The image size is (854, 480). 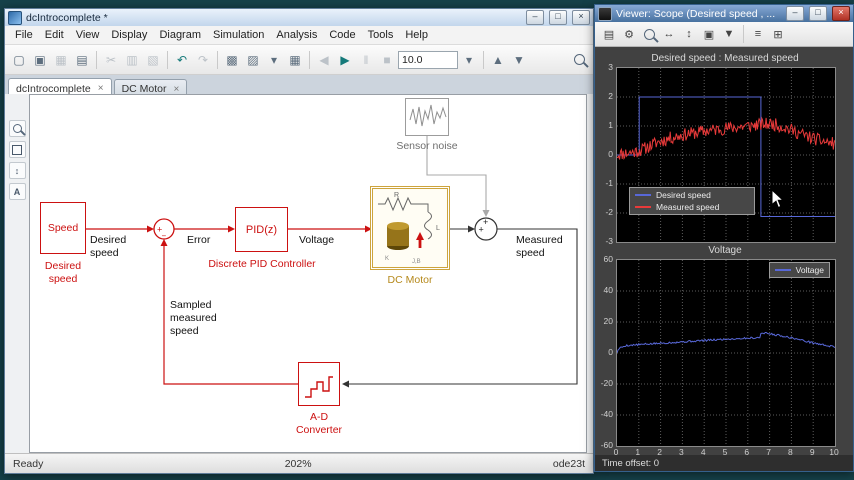 I want to click on library-dropdown-icon: ▾, so click(x=274, y=60).